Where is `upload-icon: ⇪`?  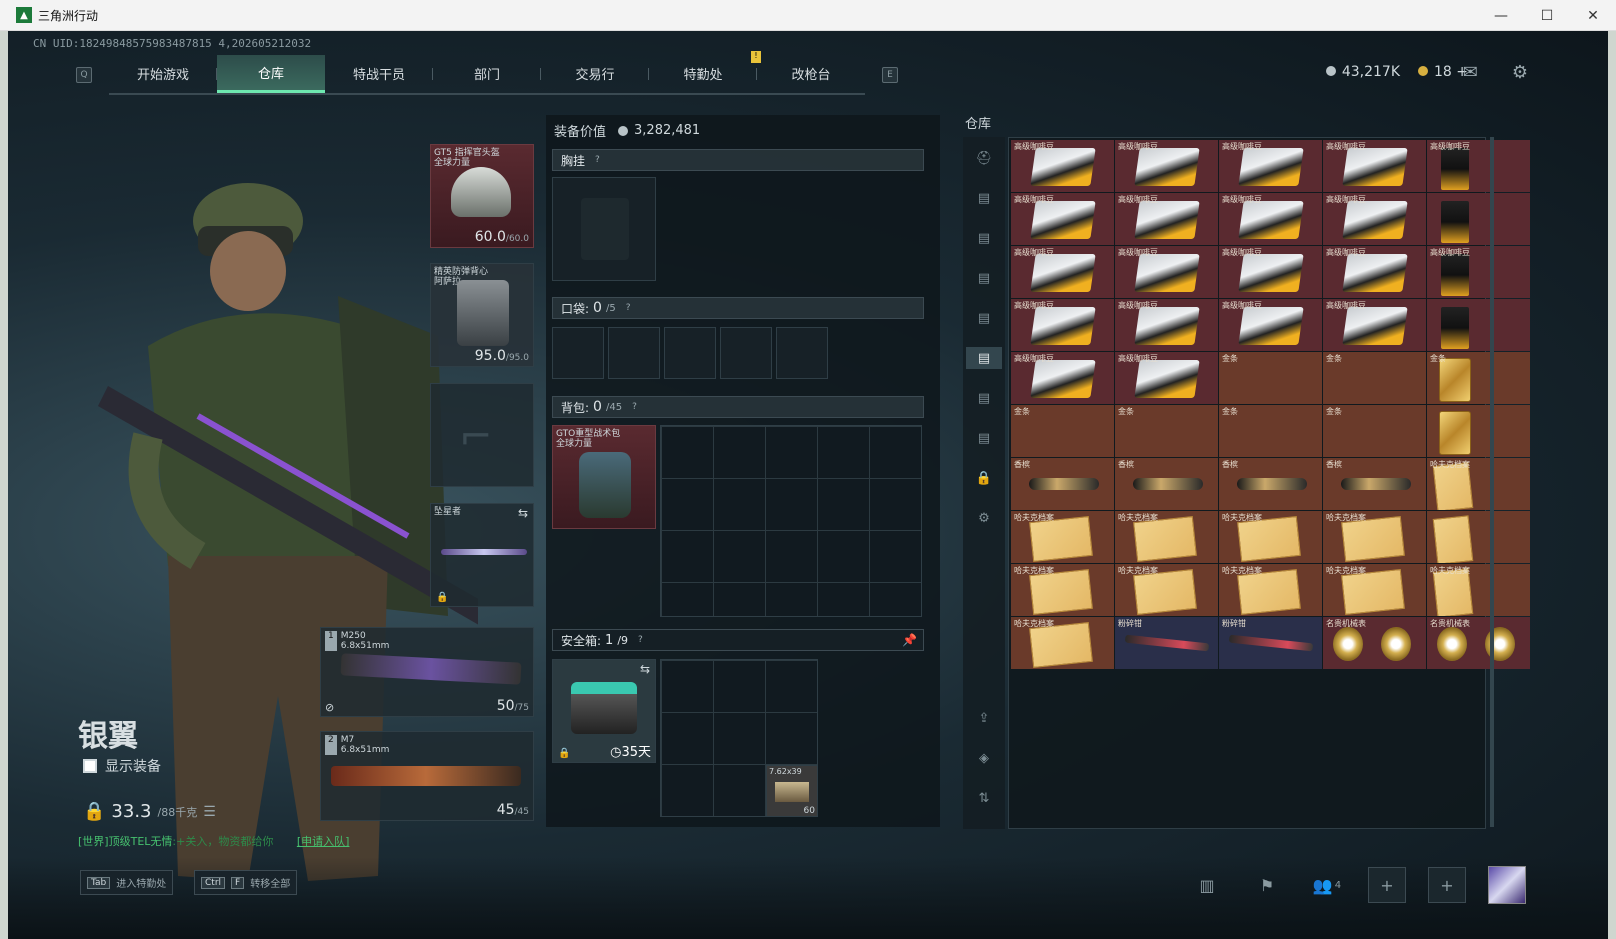
upload-icon: ⇪ is located at coordinates (984, 718).